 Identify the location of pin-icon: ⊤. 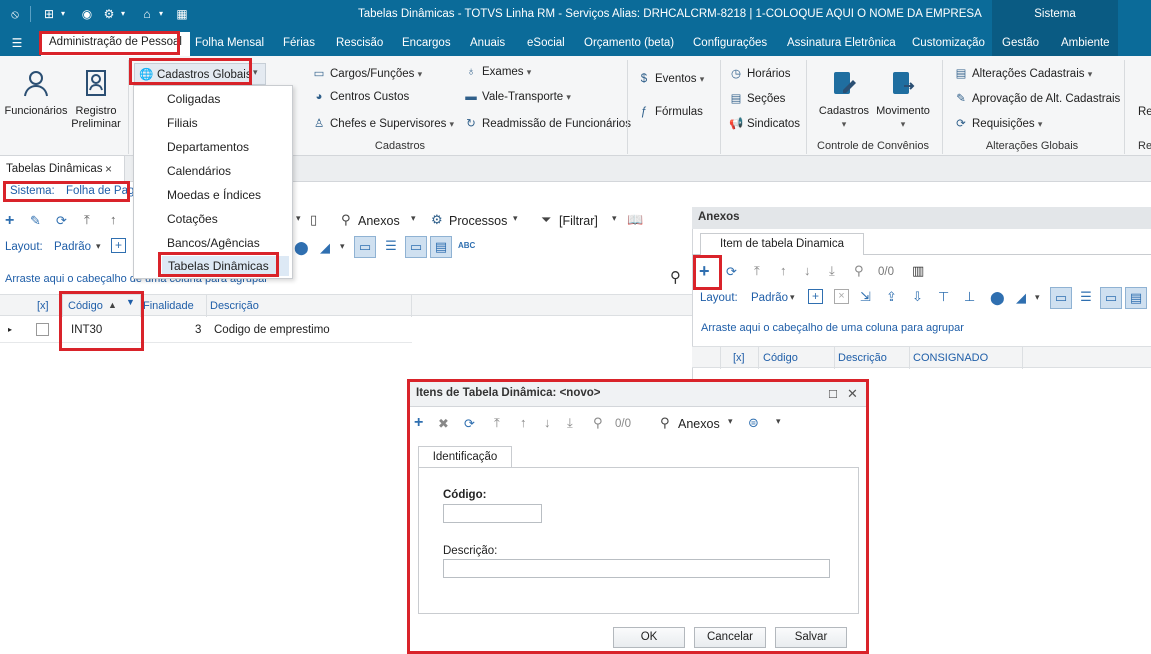
(943, 297).